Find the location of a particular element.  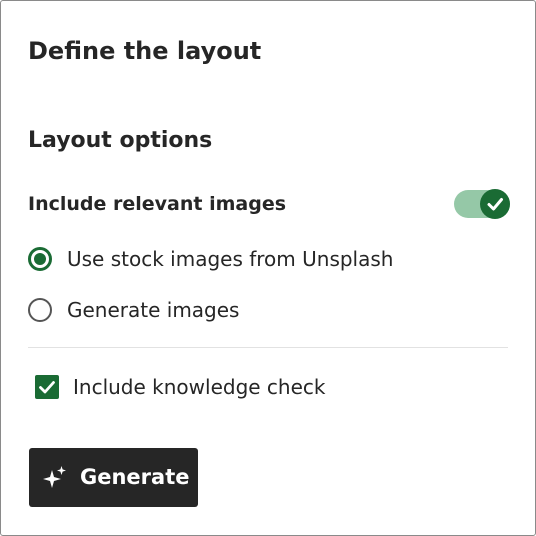

checkmark-icon is located at coordinates (495, 204).